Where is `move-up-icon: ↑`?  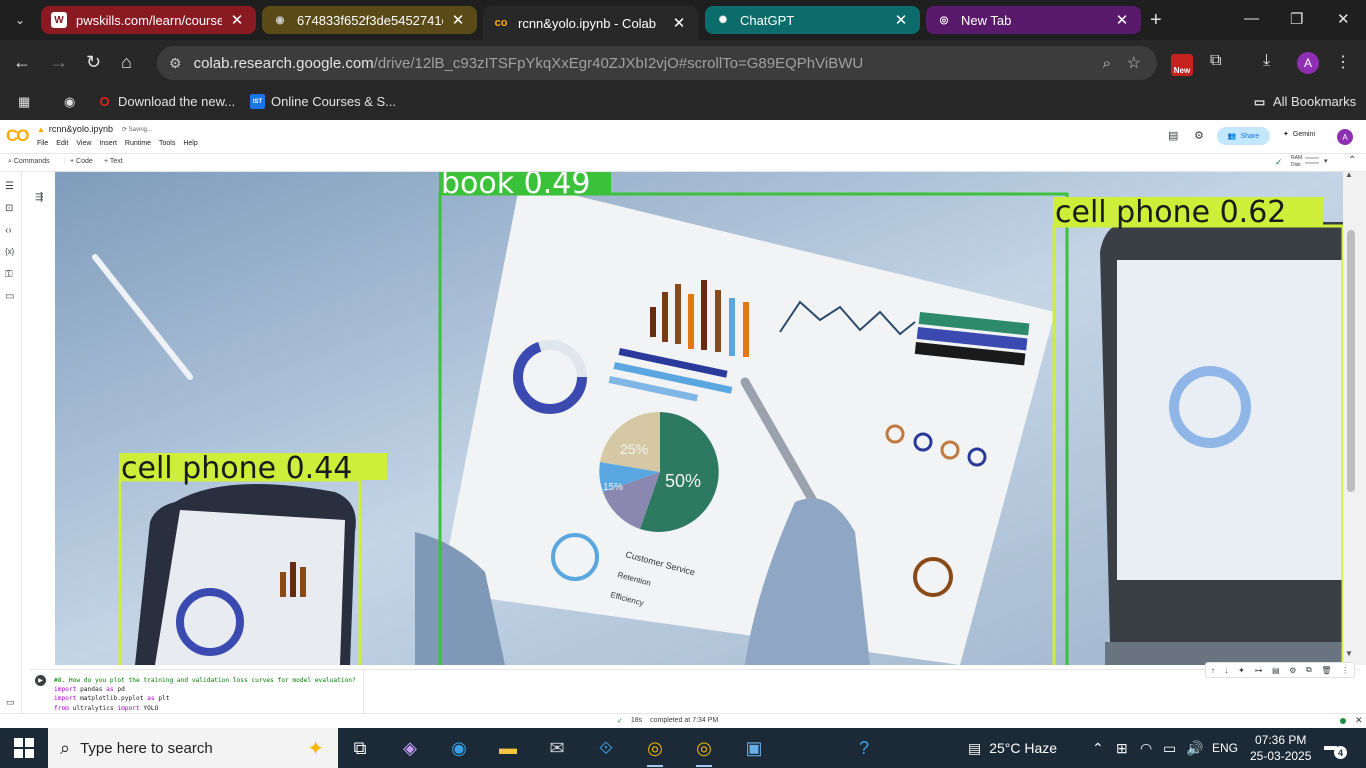
move-up-icon: ↑ is located at coordinates (1213, 670).